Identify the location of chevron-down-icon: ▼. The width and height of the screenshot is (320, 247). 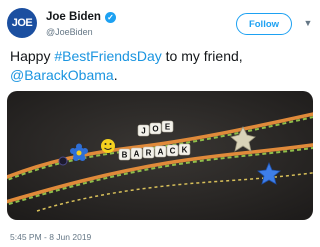
(308, 23).